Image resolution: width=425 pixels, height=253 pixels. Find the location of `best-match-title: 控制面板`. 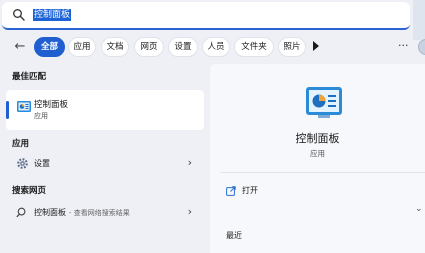

best-match-title: 控制面板 is located at coordinates (51, 105).